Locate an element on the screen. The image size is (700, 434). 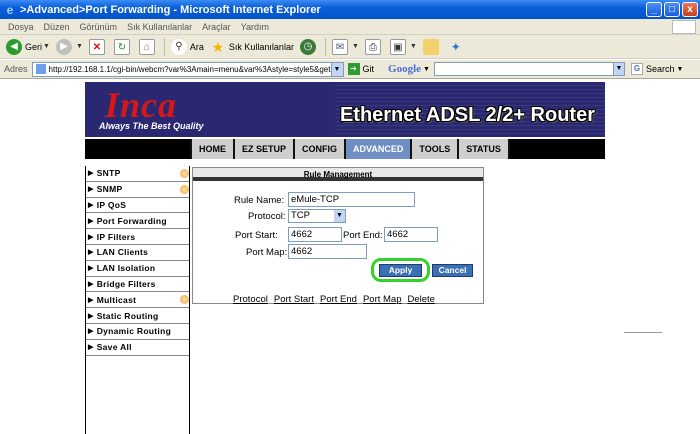
stop-icon: ✕ is located at coordinates (96, 46).